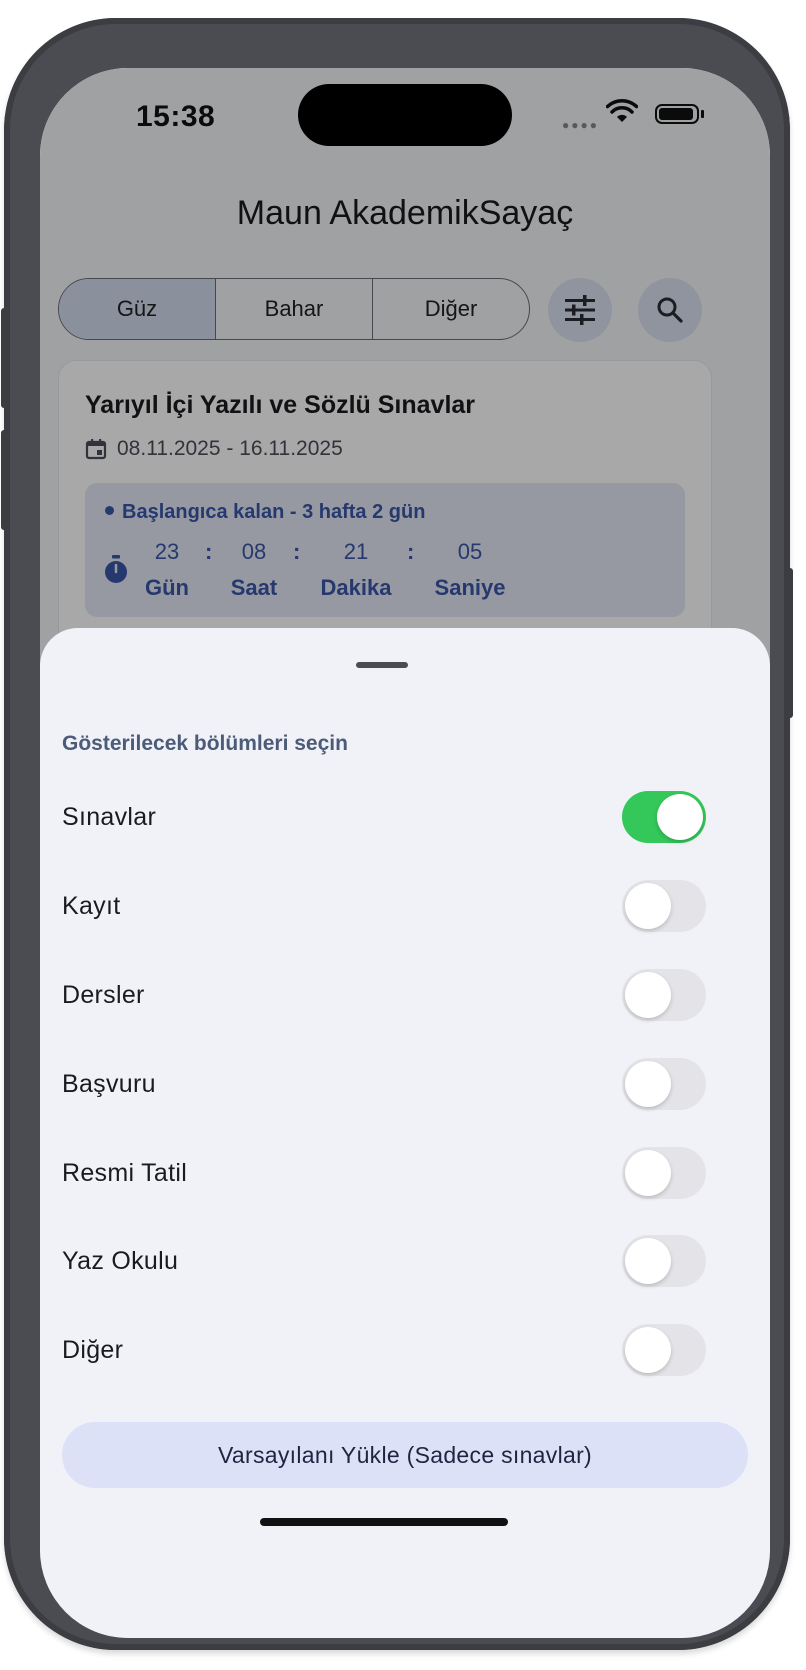 The image size is (806, 1670). I want to click on toggle-row-diger: Diğer, so click(384, 1352).